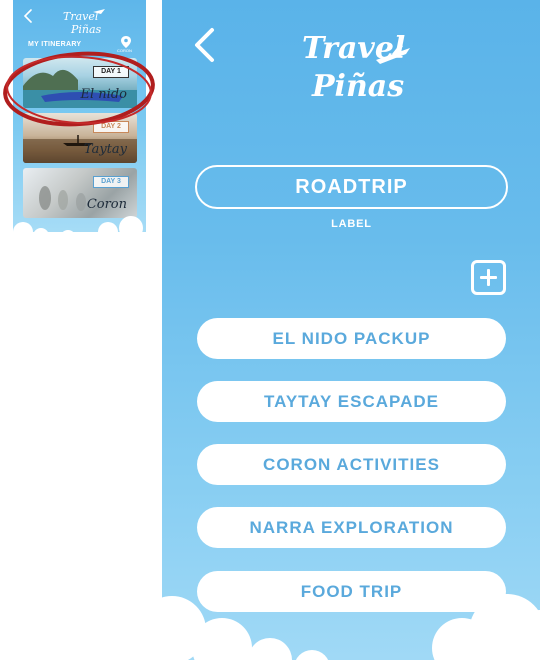  I want to click on day-place: Taytay, so click(105, 149).